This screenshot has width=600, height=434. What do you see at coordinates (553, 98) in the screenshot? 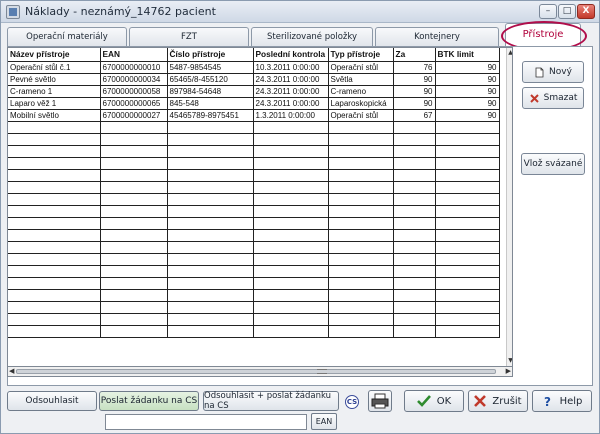
I see `delete-button: Smazat` at bounding box center [553, 98].